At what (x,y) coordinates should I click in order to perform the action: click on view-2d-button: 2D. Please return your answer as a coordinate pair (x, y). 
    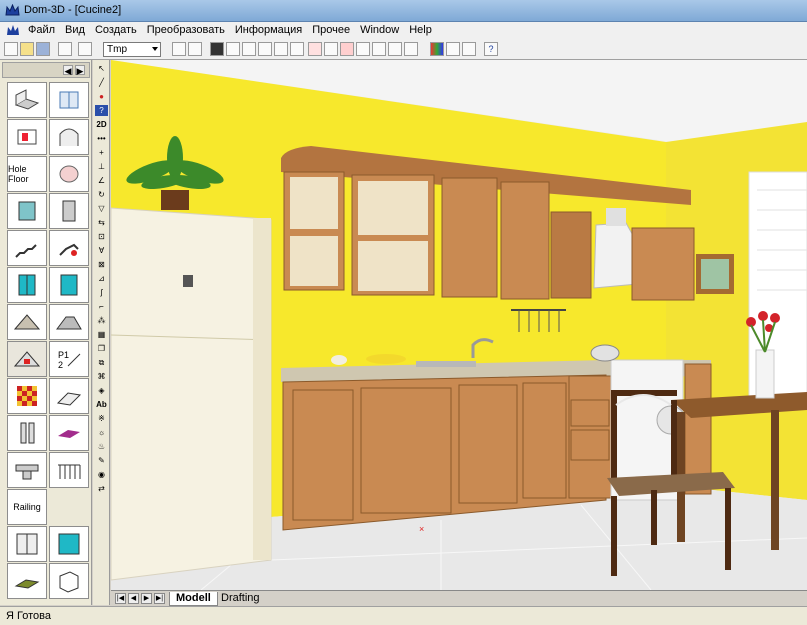
    Looking at the image, I should click on (101, 124).